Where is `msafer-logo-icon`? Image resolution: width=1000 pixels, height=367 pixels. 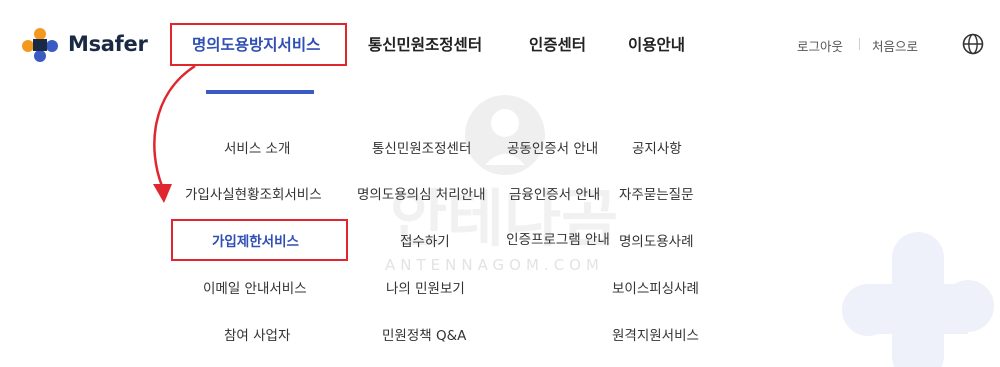
msafer-logo-icon is located at coordinates (40, 45).